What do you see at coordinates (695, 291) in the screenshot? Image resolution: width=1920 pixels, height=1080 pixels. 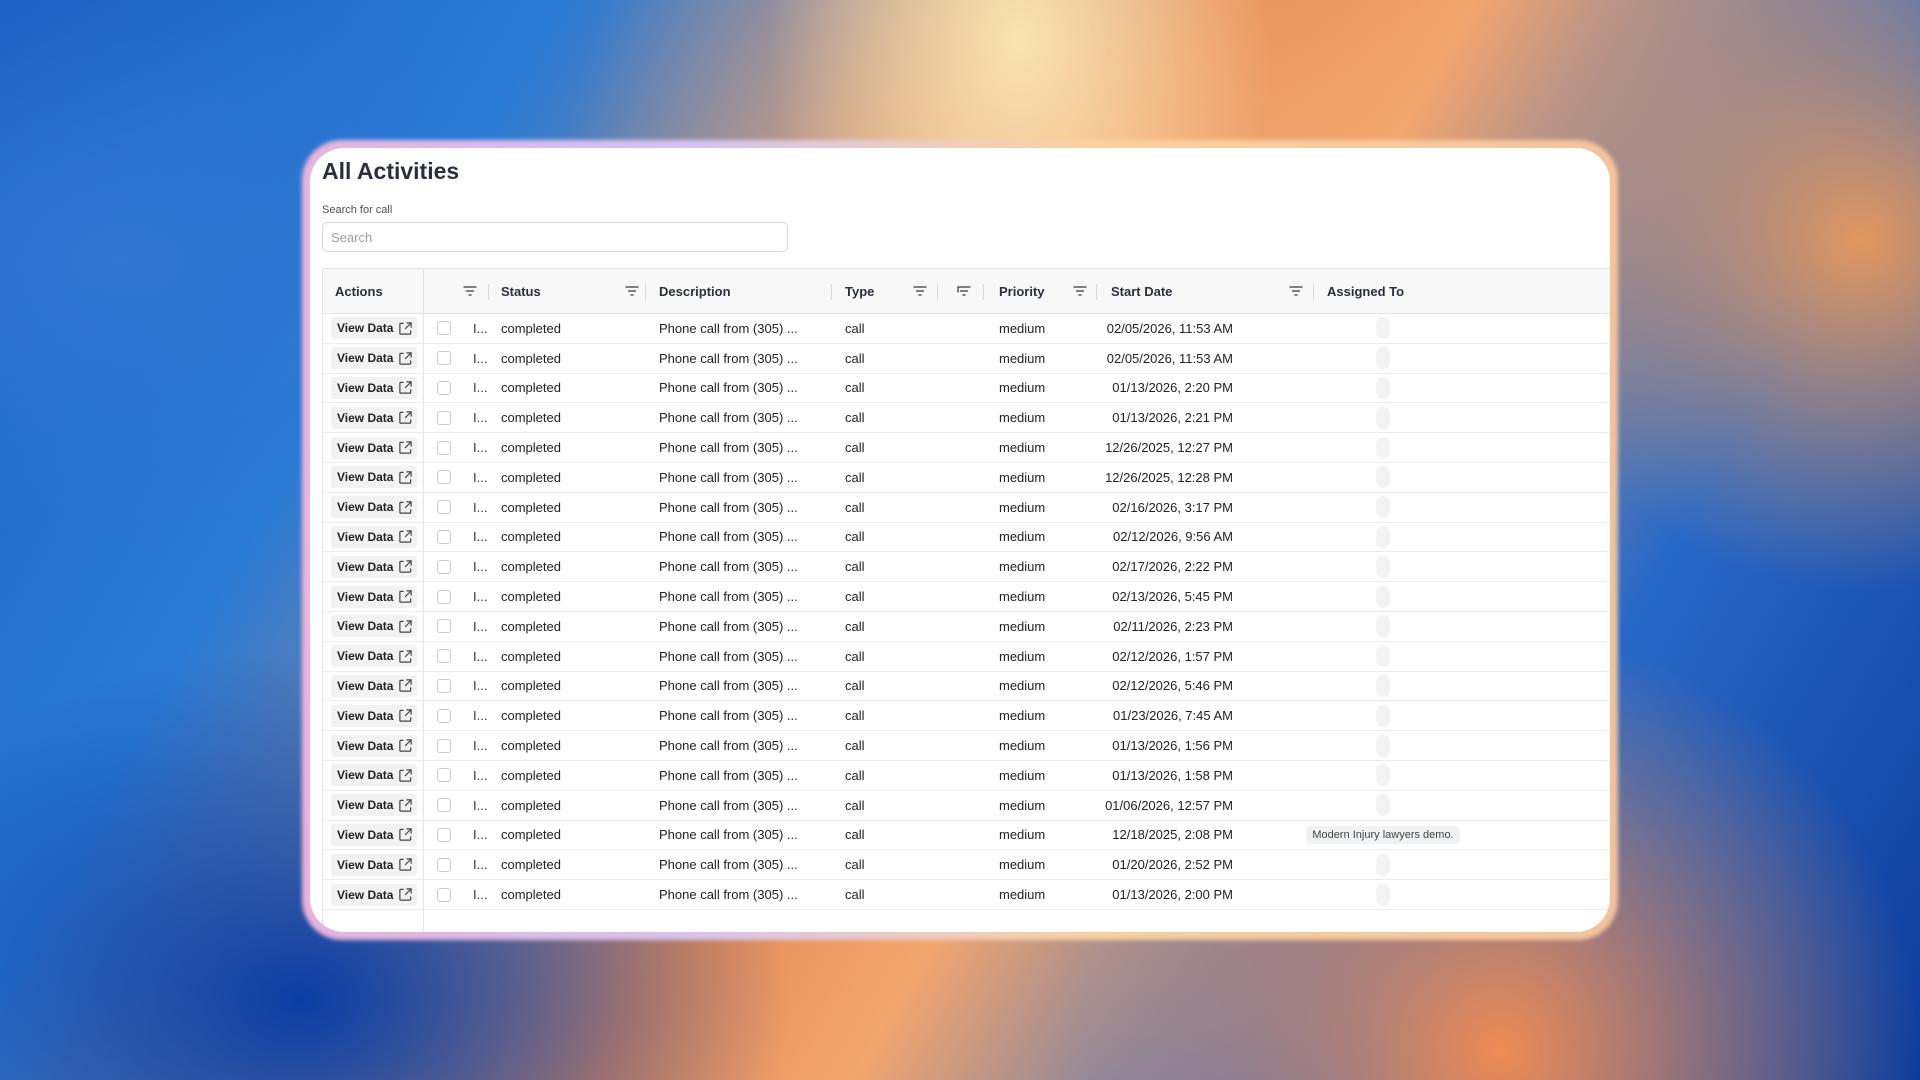 I see `column-header-description: Description` at bounding box center [695, 291].